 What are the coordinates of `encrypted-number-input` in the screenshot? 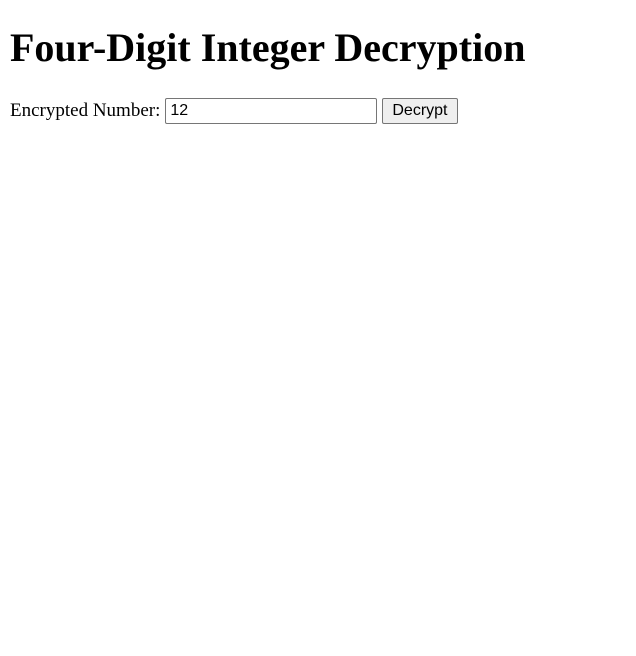 It's located at (271, 111).